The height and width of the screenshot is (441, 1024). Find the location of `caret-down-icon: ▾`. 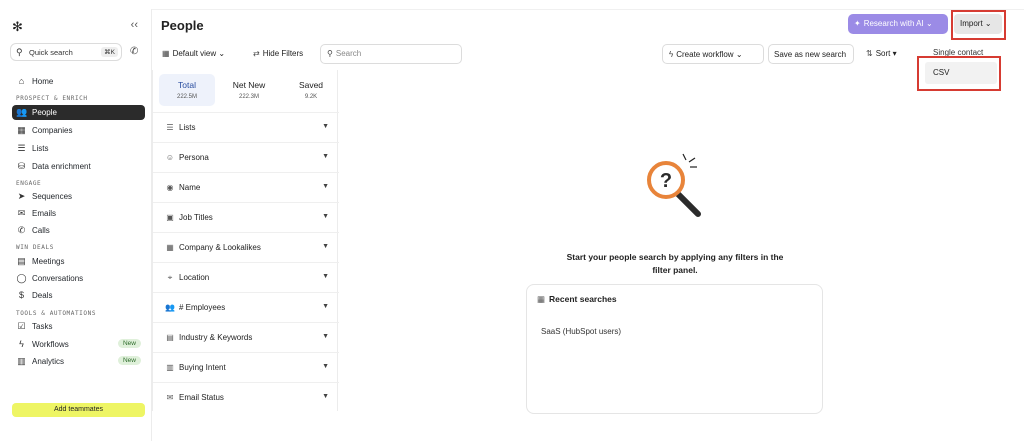

caret-down-icon: ▾ is located at coordinates (894, 53).